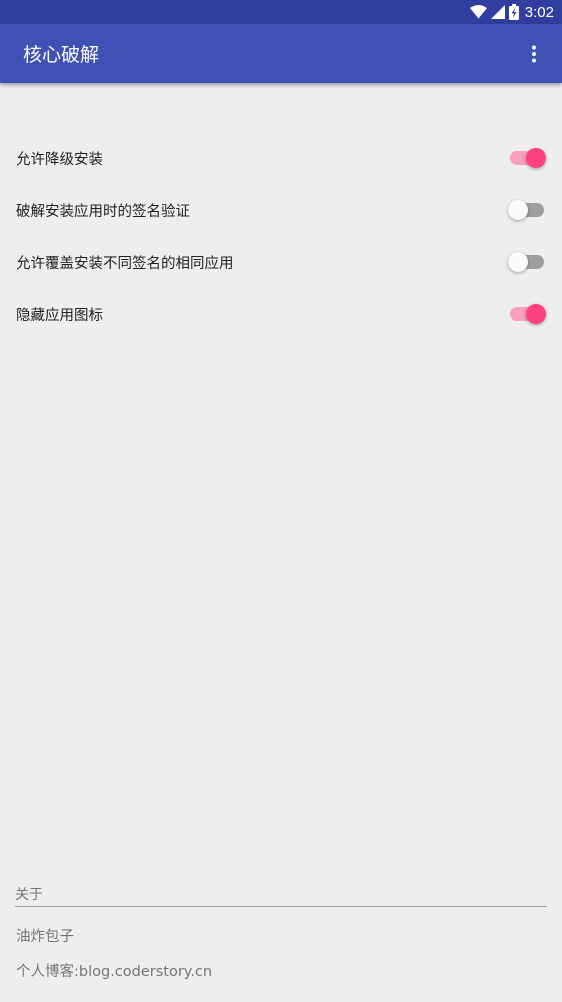 This screenshot has height=1002, width=562. What do you see at coordinates (281, 53) in the screenshot?
I see `app-bar: 核心破解` at bounding box center [281, 53].